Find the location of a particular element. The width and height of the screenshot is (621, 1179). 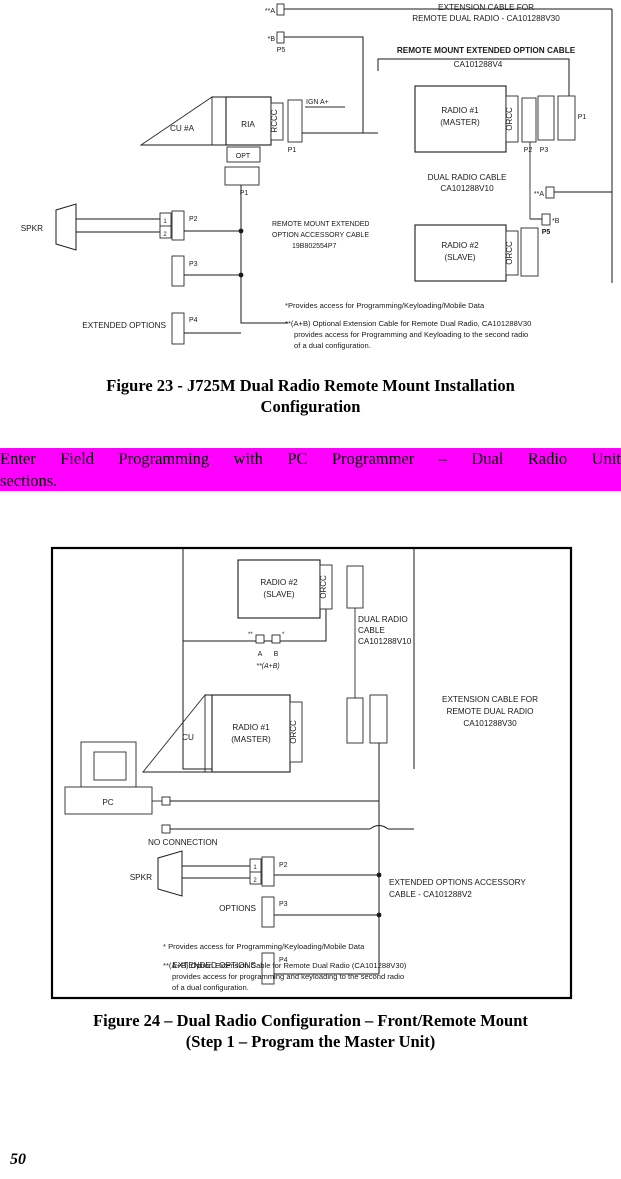

fig23-radio2-label-line1: RADIO #2 is located at coordinates (460, 245).